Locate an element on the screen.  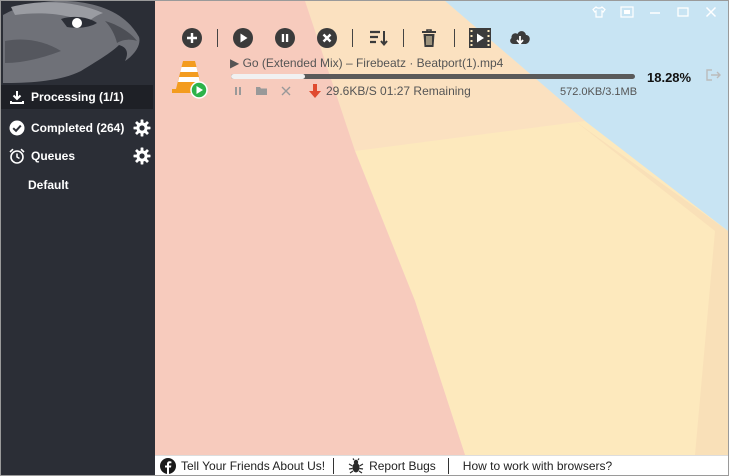
pause-button is located at coordinates (285, 38).